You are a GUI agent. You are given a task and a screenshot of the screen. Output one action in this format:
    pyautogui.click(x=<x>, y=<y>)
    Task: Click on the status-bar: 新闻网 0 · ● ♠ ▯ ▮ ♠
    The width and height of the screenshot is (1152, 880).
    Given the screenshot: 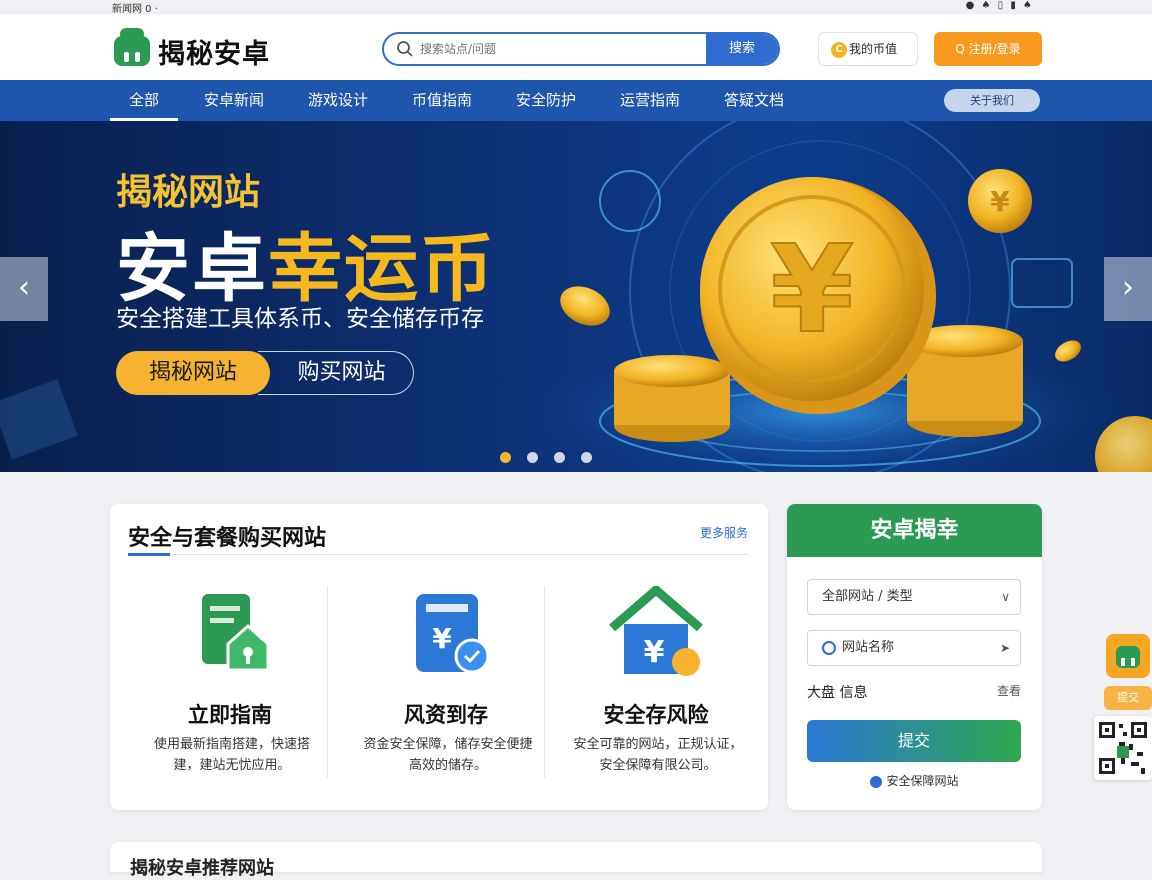 What is the action you would take?
    pyautogui.click(x=576, y=7)
    